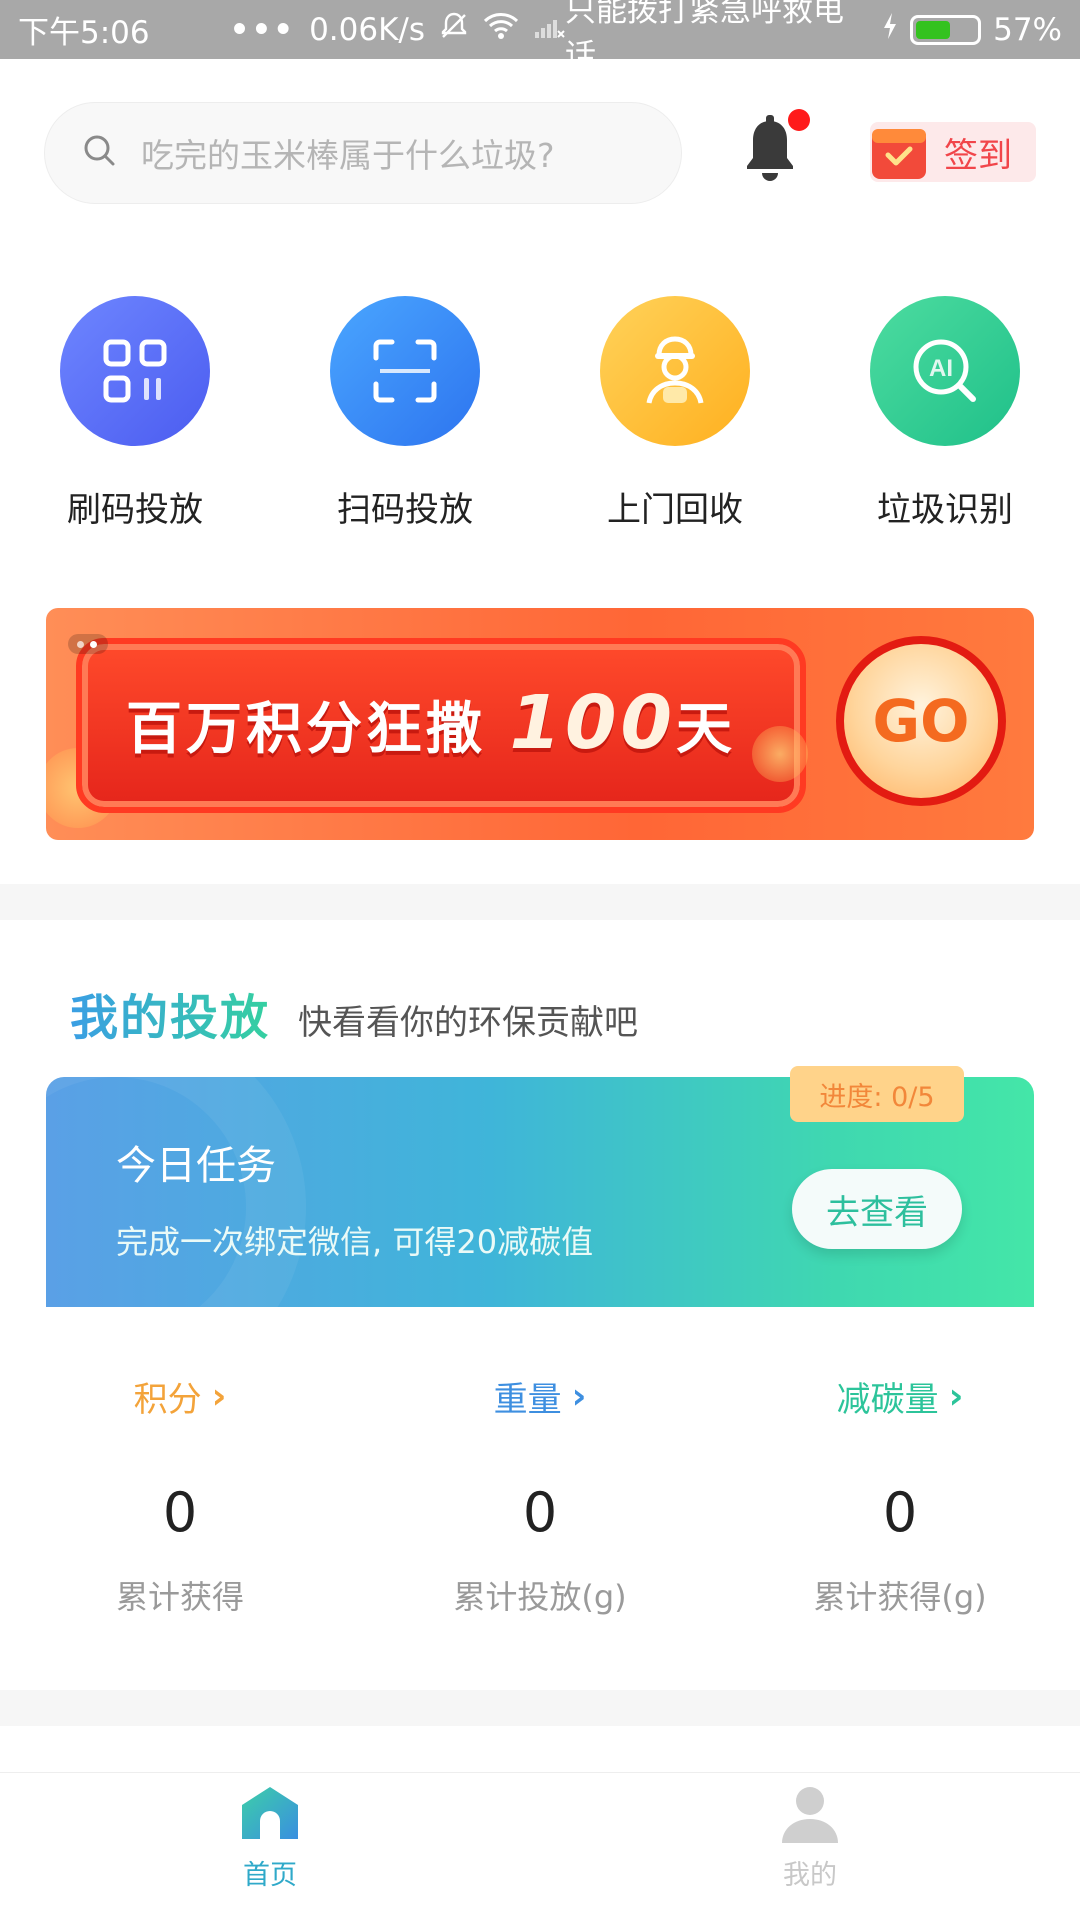 The image size is (1080, 1920). I want to click on stat-points: 积分 › 0 累计获得, so click(180, 1495).